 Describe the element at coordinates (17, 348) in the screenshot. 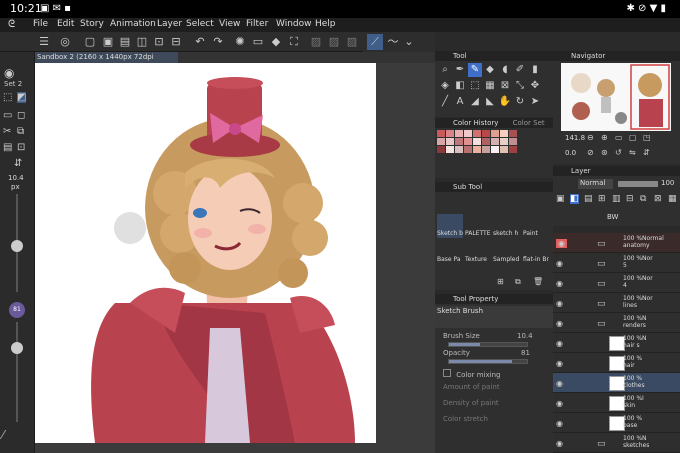

I see `opacity-slider-thumb` at that location.